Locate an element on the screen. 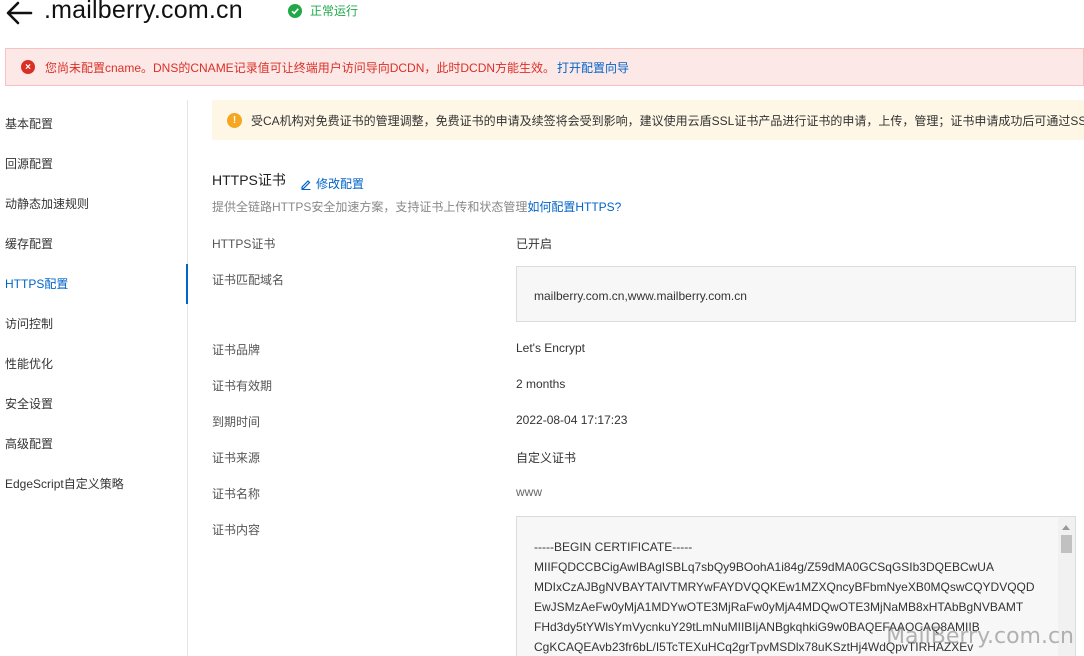  sidebar-item-access-control: 访问控制 is located at coordinates (94, 324).